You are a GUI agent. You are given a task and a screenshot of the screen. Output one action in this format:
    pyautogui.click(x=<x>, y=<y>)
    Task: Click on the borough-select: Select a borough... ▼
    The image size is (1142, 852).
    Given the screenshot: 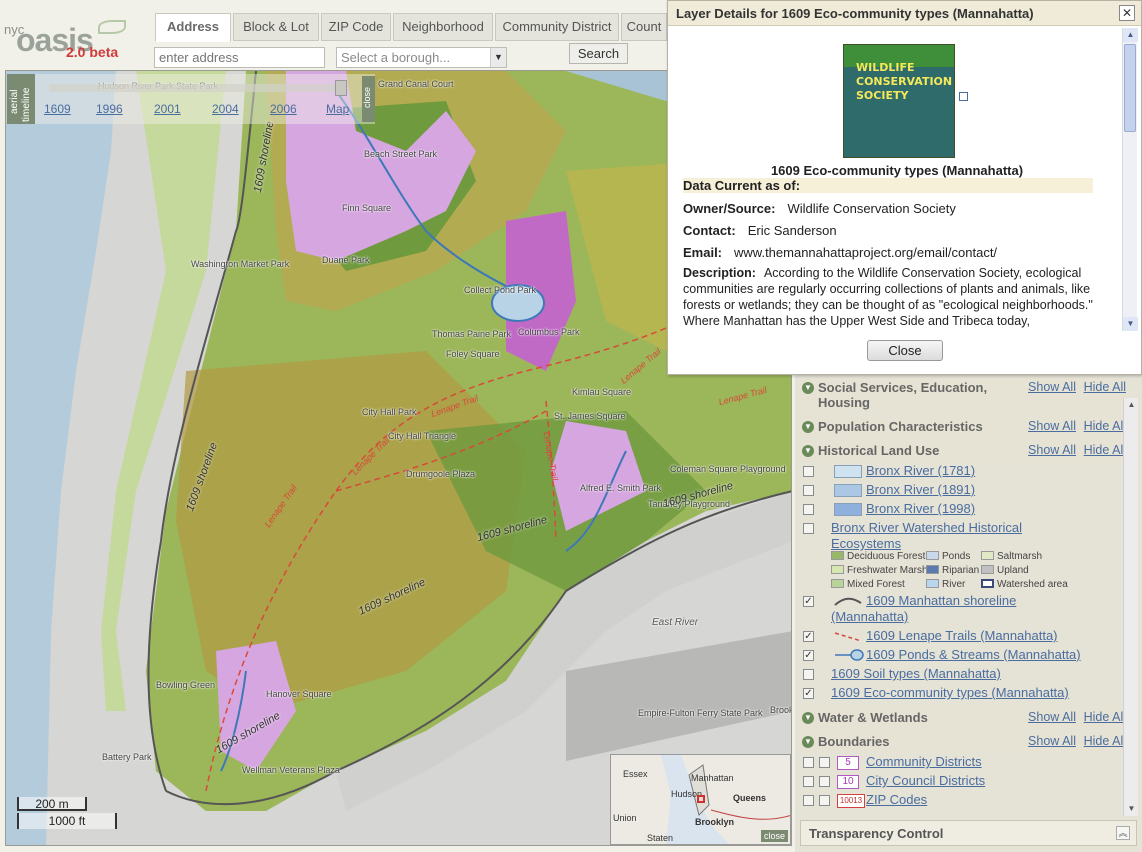 What is the action you would take?
    pyautogui.click(x=421, y=57)
    